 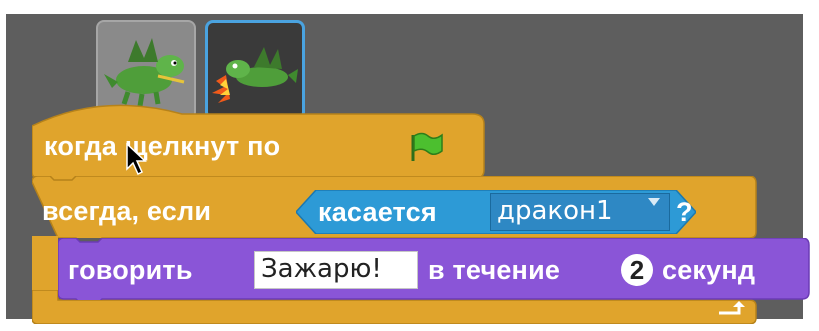 What do you see at coordinates (162, 146) in the screenshot?
I see `hat-block-label: когда щелкнут по` at bounding box center [162, 146].